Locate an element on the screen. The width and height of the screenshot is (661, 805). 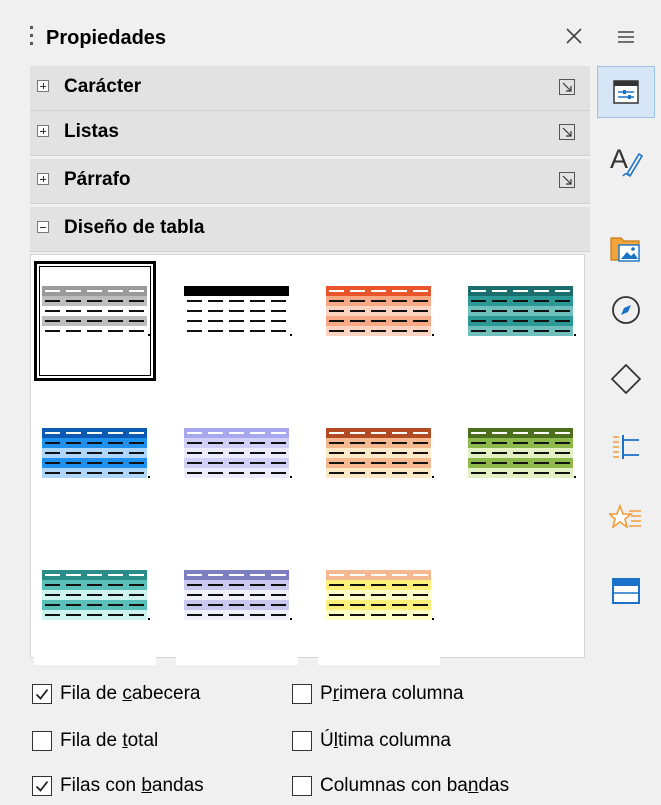
sidebar-menu-button is located at coordinates (626, 37).